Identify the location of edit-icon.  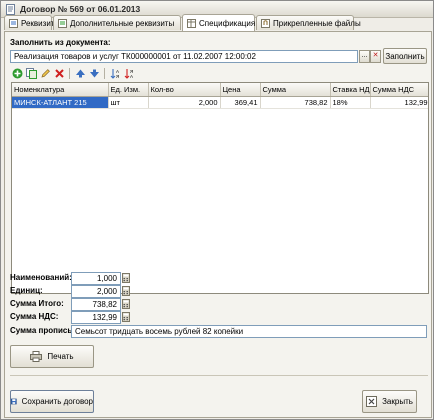
(45, 72).